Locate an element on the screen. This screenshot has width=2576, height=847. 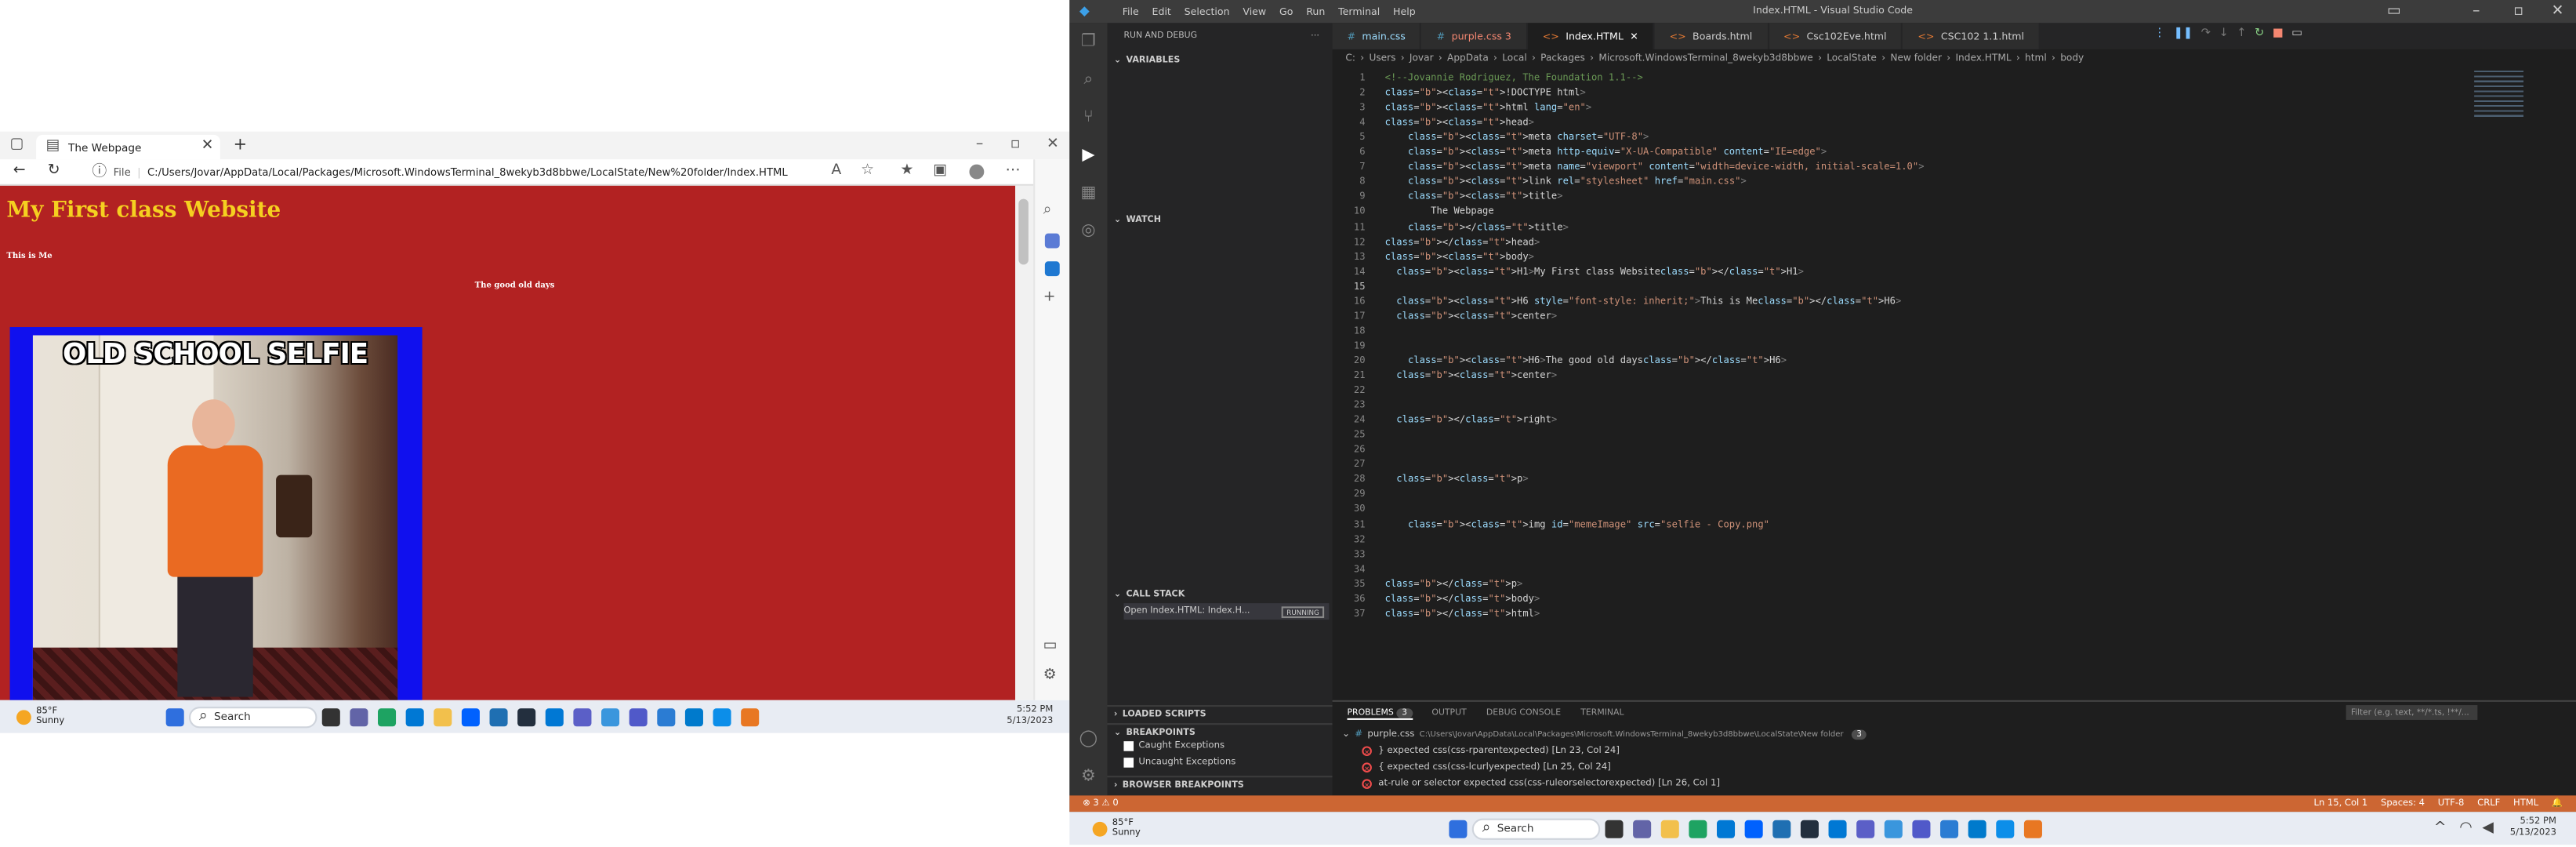
breadcrumb-item: Index.HTML is located at coordinates (1983, 58).